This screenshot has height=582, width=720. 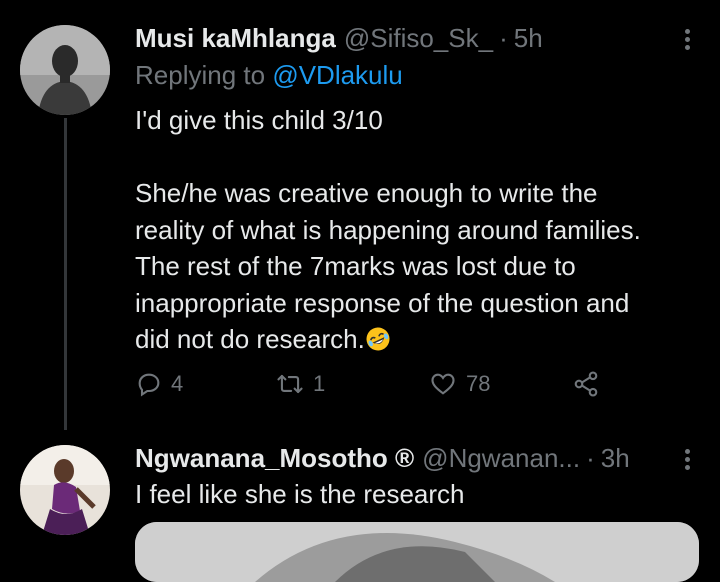 I want to click on retweet-button: 1, so click(x=300, y=384).